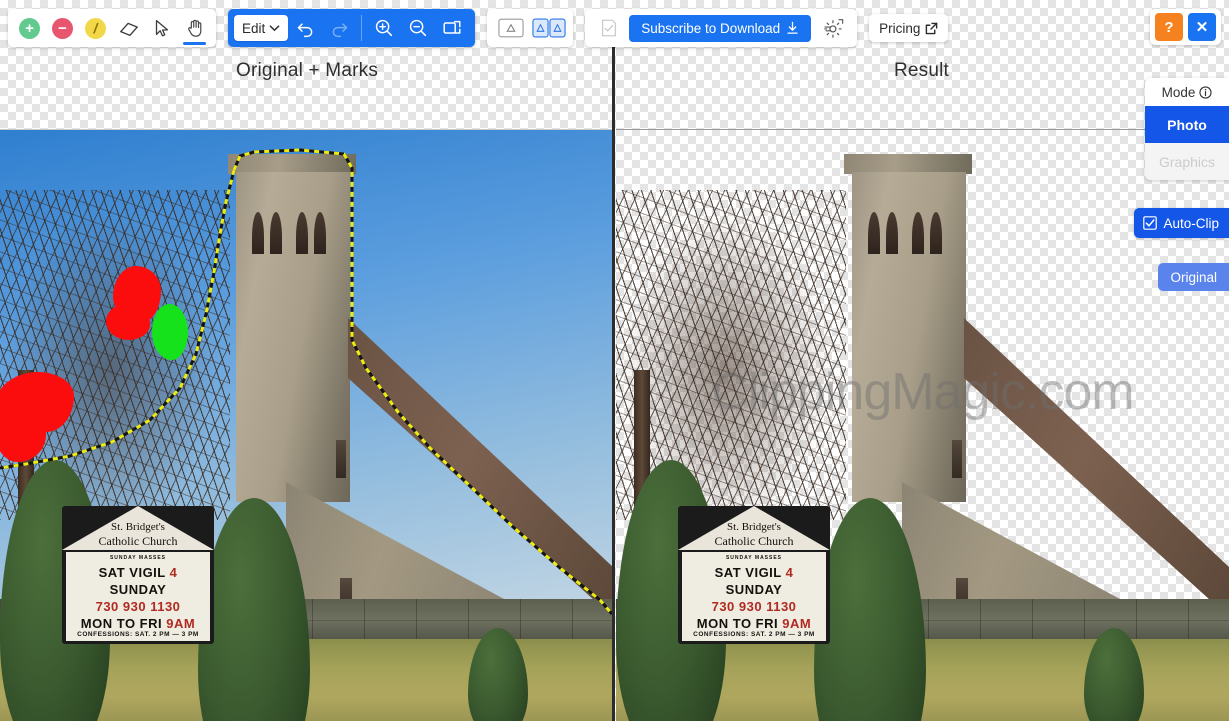  What do you see at coordinates (932, 28) in the screenshot?
I see `external-link-icon` at bounding box center [932, 28].